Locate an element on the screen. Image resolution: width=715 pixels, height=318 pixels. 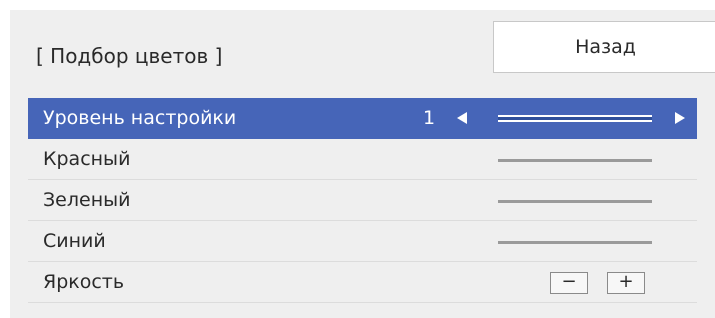
back-button: Назад is located at coordinates (604, 47).